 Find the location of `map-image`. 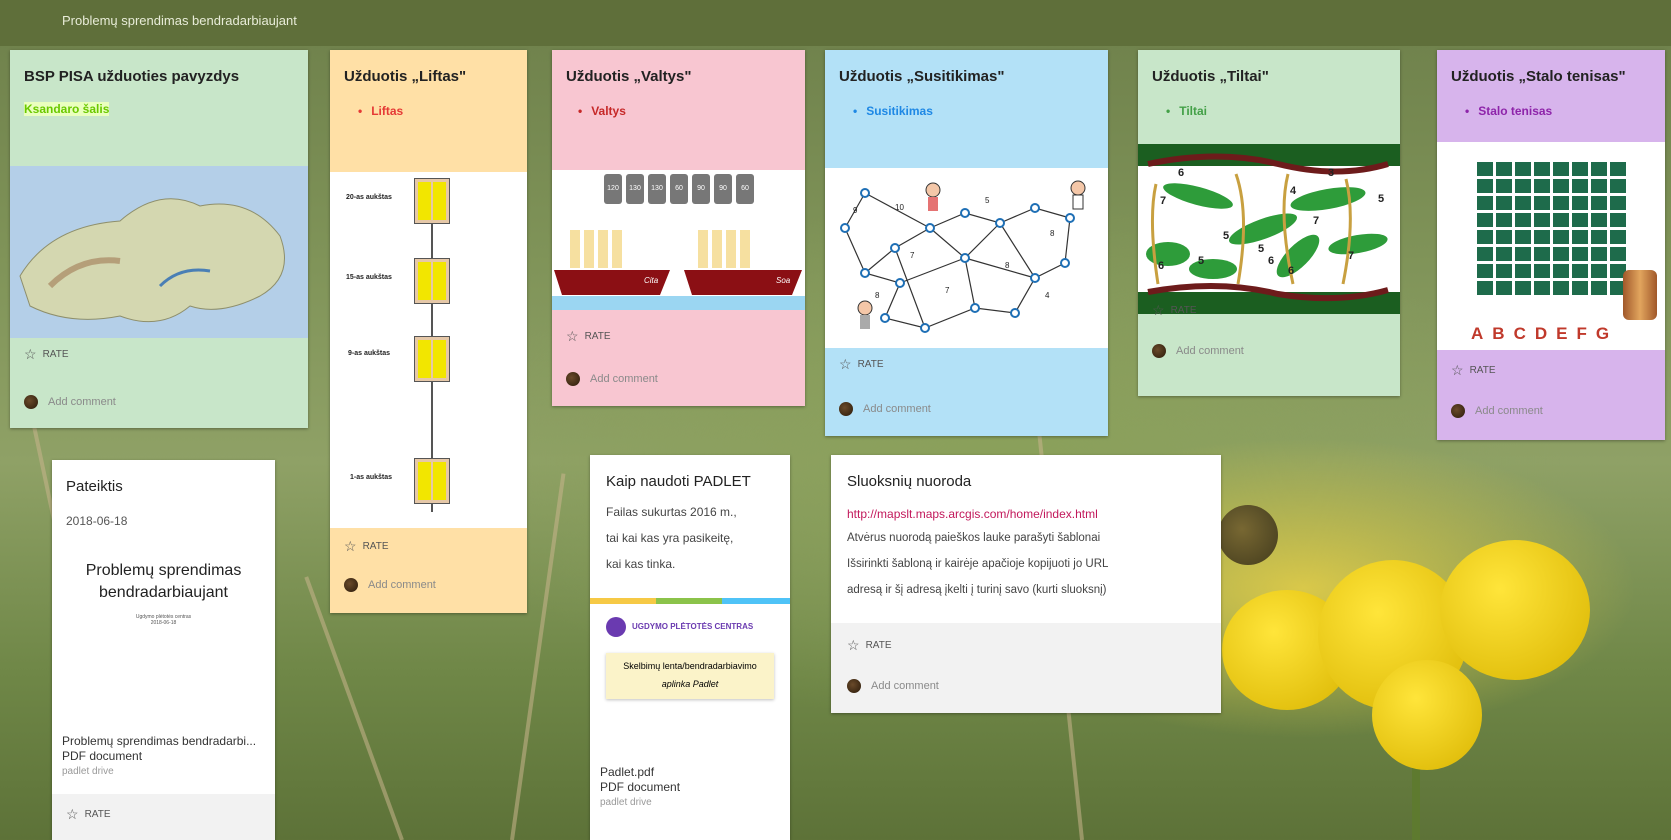

map-image is located at coordinates (159, 252).